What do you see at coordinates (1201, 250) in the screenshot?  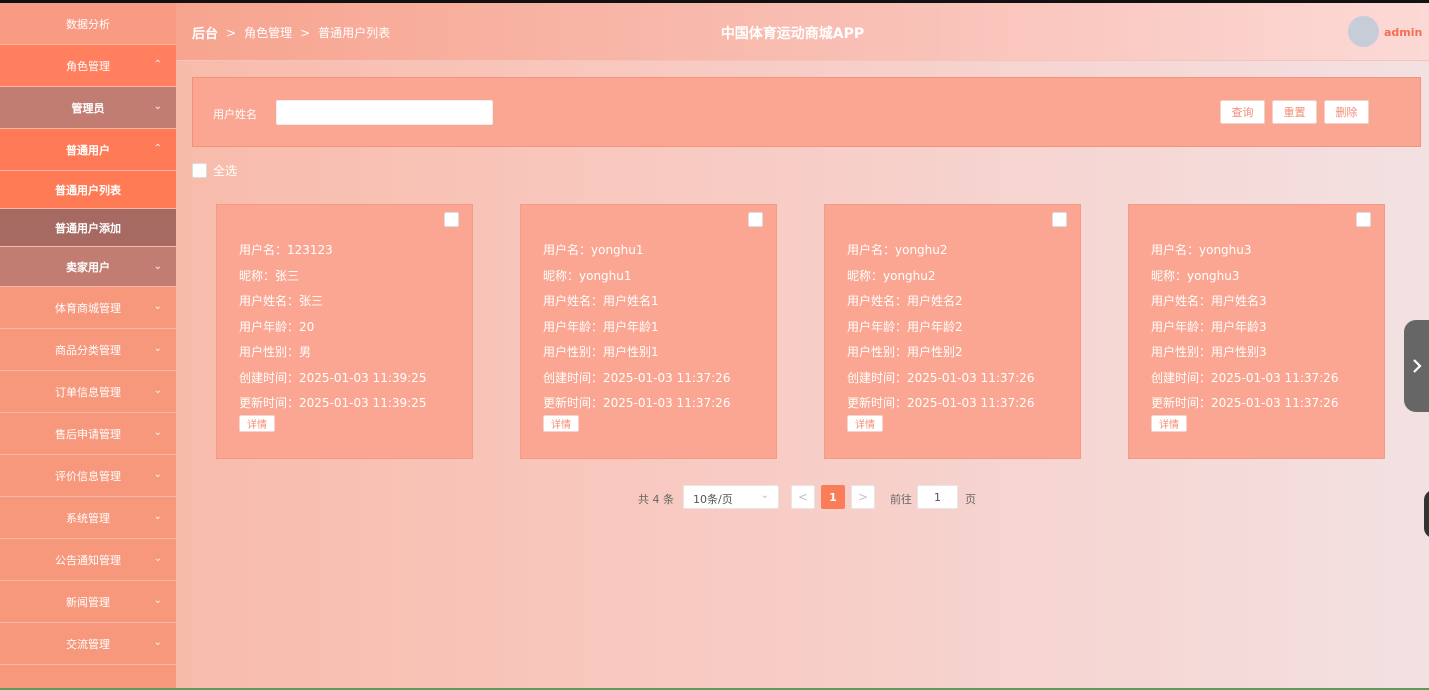 I see `card-username: 用户名：yonghu3` at bounding box center [1201, 250].